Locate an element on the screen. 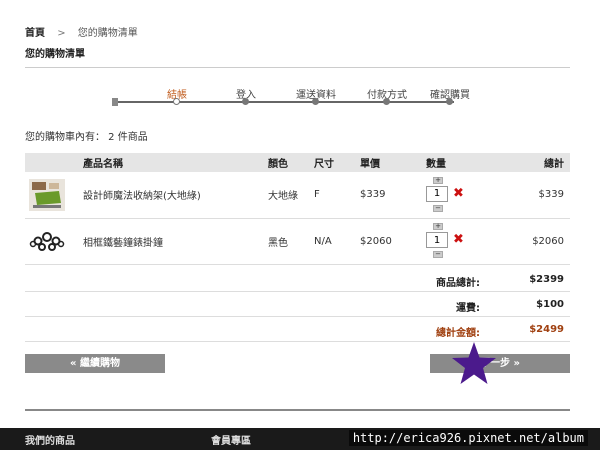  title-divider is located at coordinates (297, 67).